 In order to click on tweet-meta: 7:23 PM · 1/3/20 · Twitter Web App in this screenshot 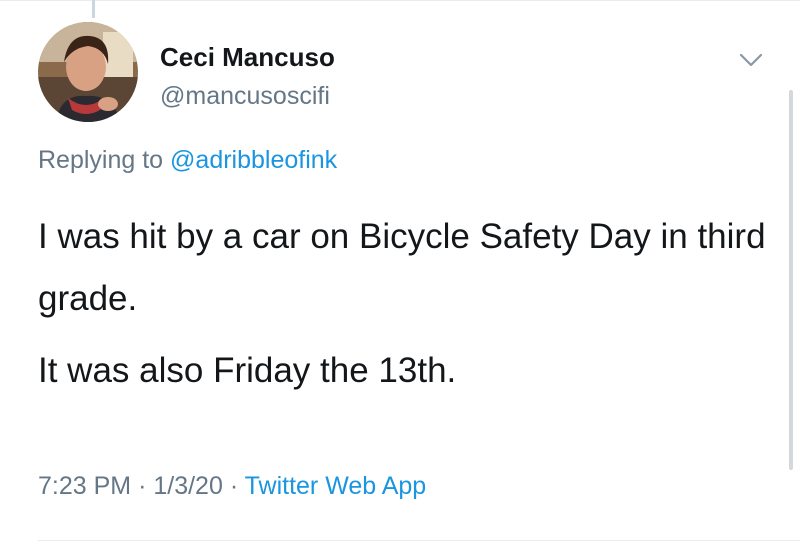, I will do `click(232, 486)`.